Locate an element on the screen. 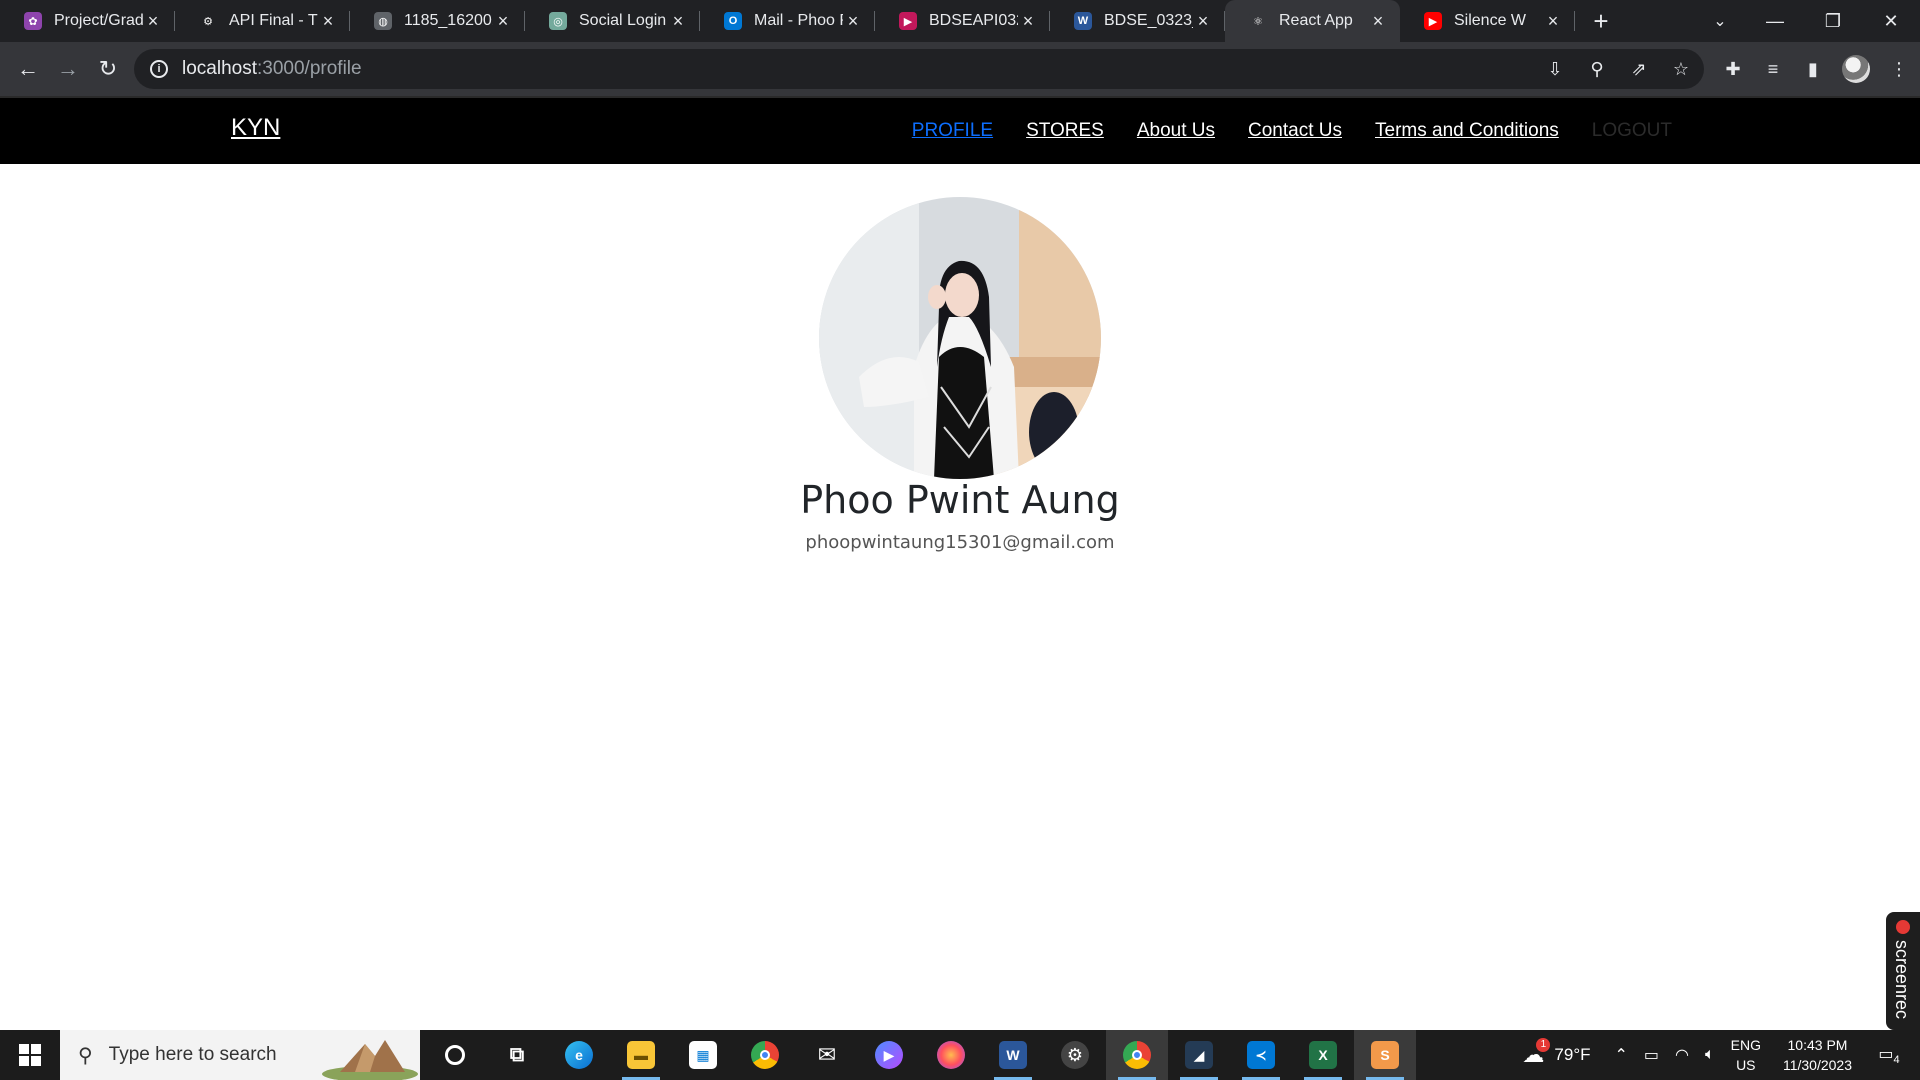 The image size is (1920, 1080). nav-terms: Terms and Conditions is located at coordinates (1467, 131).